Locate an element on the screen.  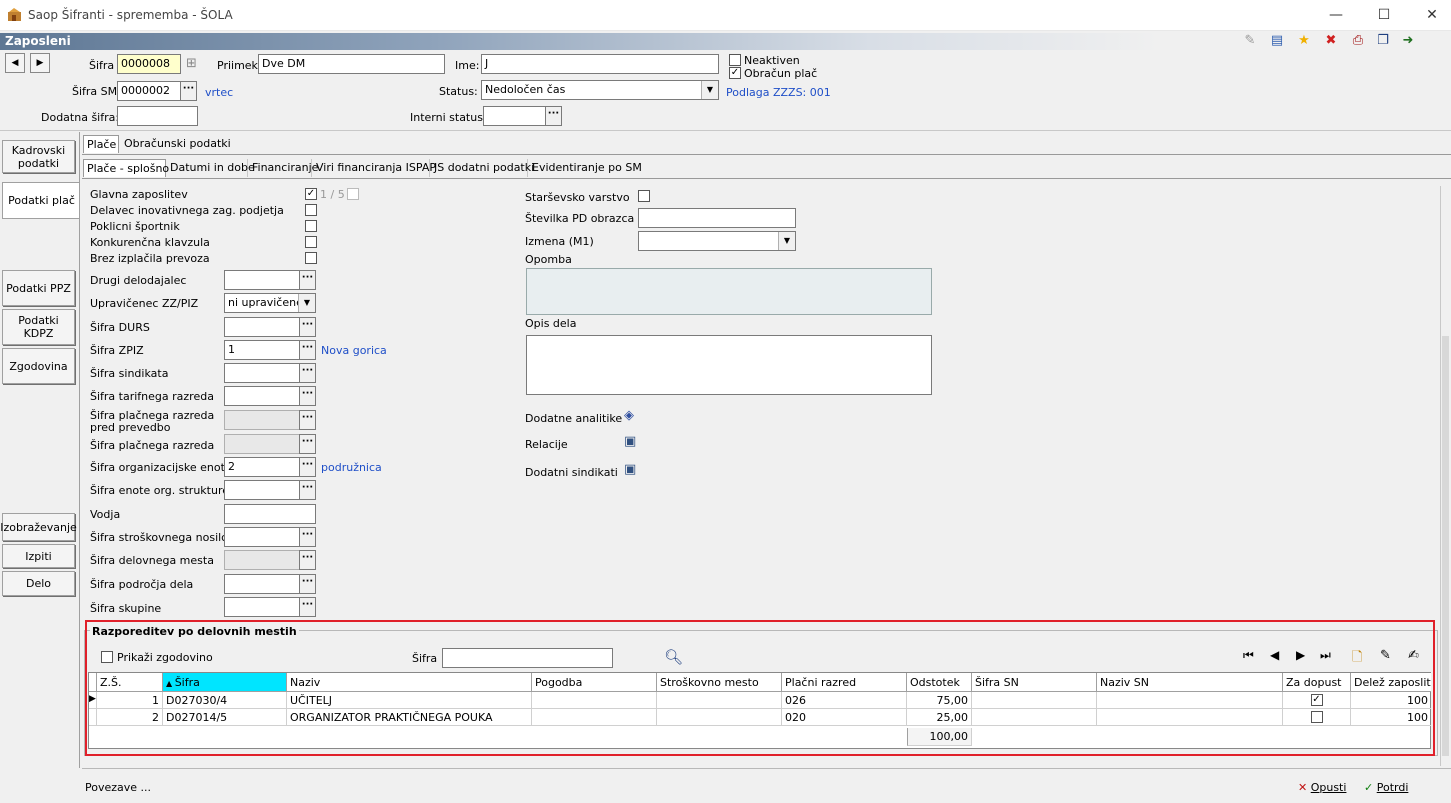
copy-icon: ❐ is located at coordinates (1383, 40).